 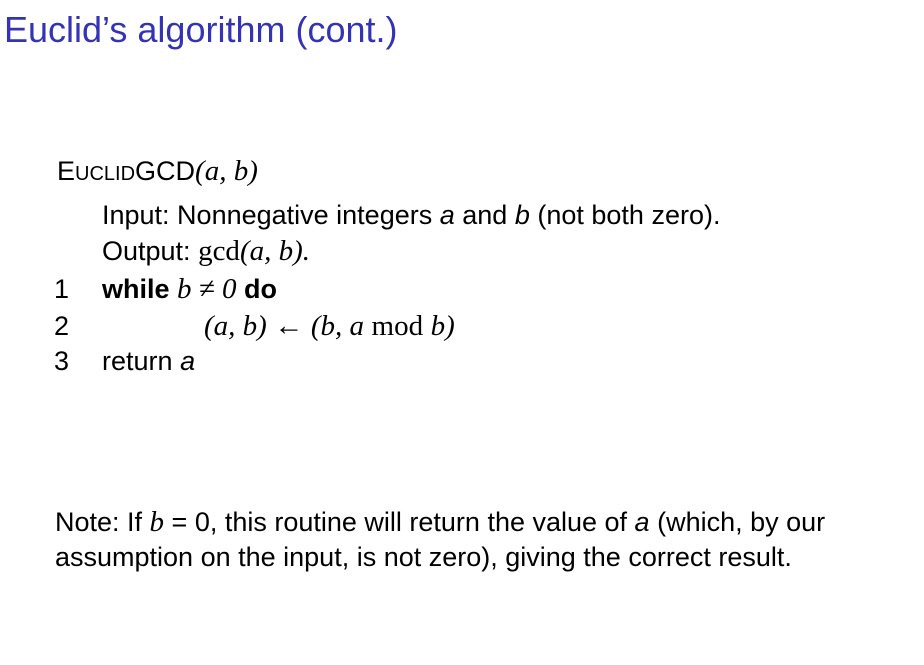 What do you see at coordinates (275, 251) in the screenshot?
I see `output-args: (a, b).` at bounding box center [275, 251].